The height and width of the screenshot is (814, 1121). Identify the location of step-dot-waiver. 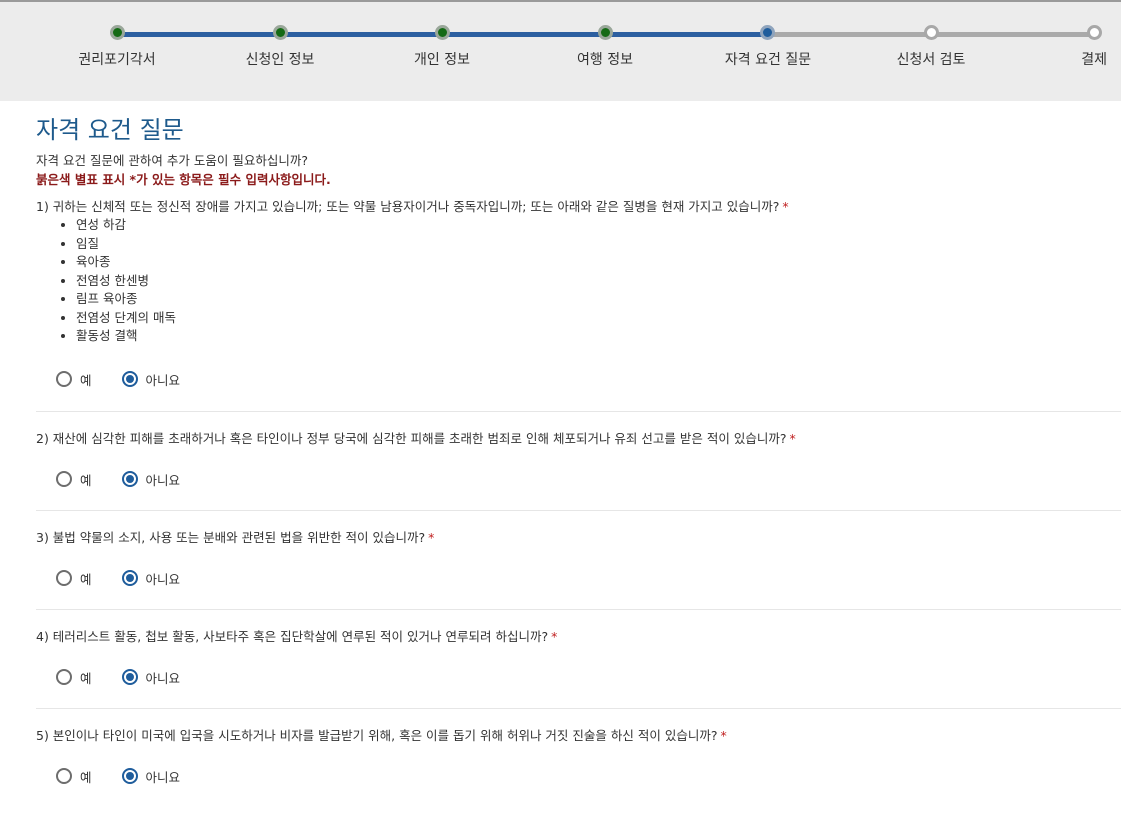
(117, 32).